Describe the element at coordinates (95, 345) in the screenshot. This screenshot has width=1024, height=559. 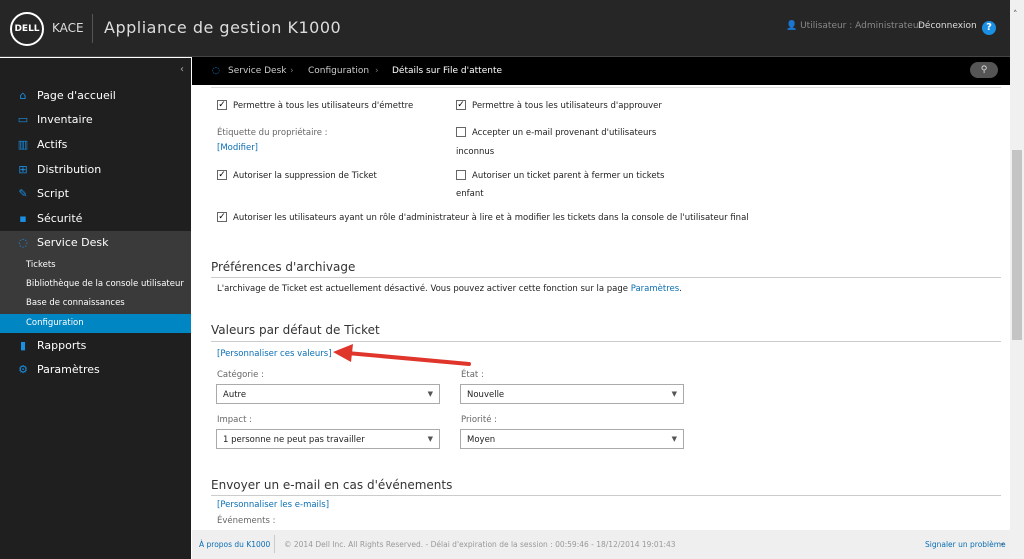
I see `sidebar-item-reports: ▮ Rapports` at that location.